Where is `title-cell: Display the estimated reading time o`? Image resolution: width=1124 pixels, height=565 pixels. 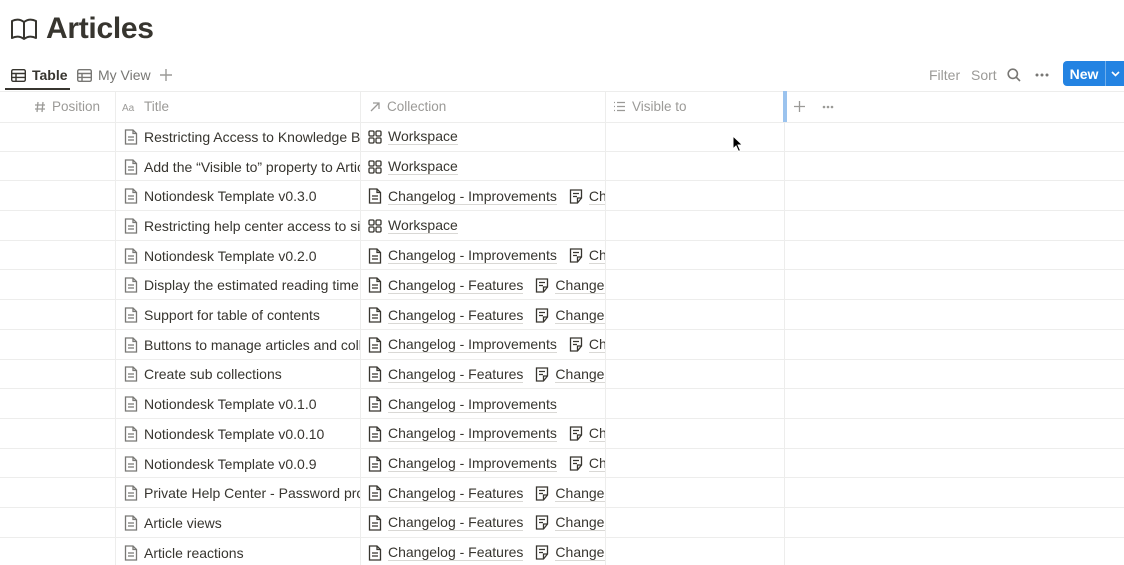 title-cell: Display the estimated reading time o is located at coordinates (242, 286).